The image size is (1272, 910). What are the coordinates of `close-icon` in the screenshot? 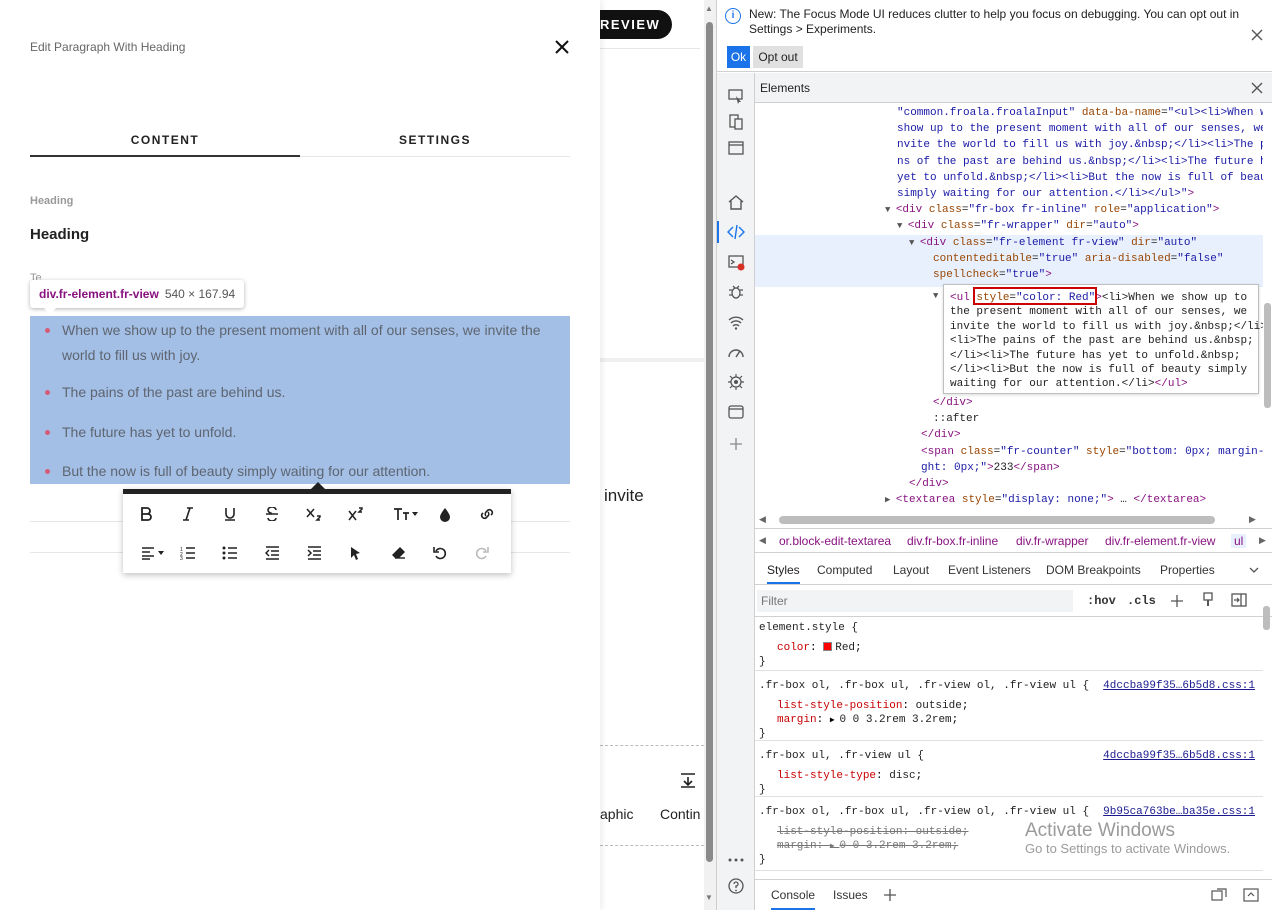 It's located at (562, 47).